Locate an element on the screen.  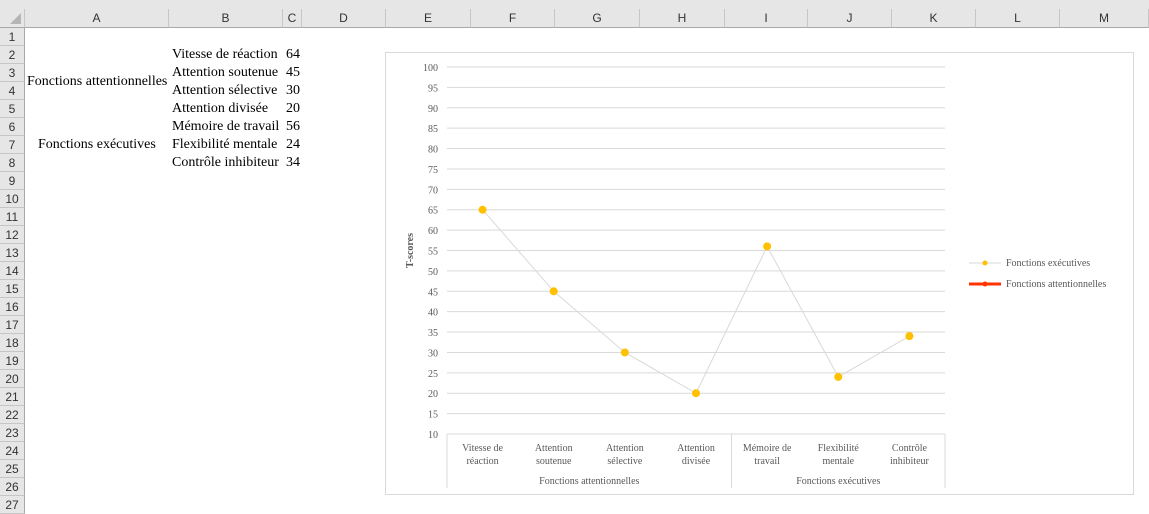
cell-b-label: Flexibilité mentale is located at coordinates (224, 145).